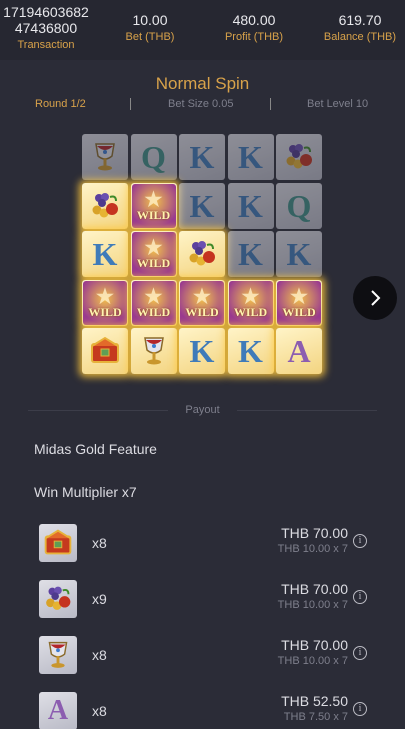 The height and width of the screenshot is (729, 405). I want to click on transaction-block: 17194603682 47436800 Transaction, so click(46, 34).